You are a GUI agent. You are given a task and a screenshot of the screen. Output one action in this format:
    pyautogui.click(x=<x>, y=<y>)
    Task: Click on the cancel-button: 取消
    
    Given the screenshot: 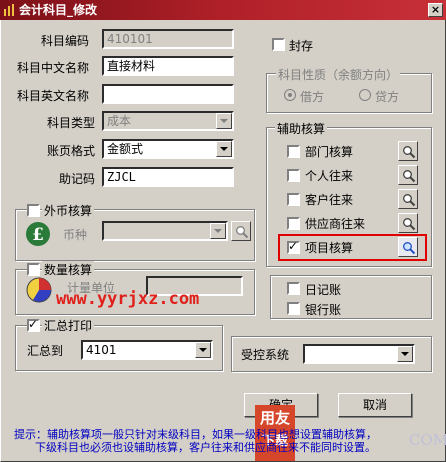 What is the action you would take?
    pyautogui.click(x=375, y=405)
    